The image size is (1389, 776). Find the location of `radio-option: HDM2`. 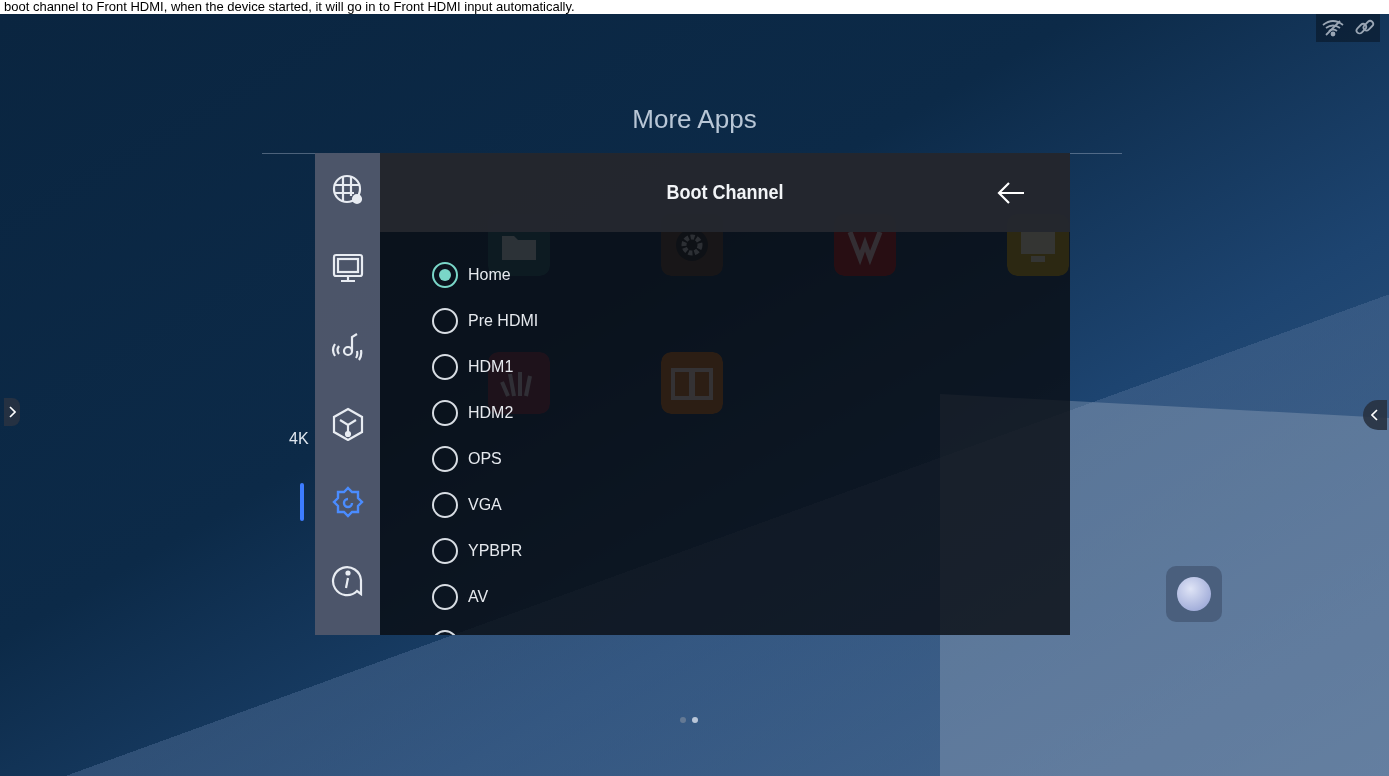

radio-option: HDM2 is located at coordinates (473, 413).